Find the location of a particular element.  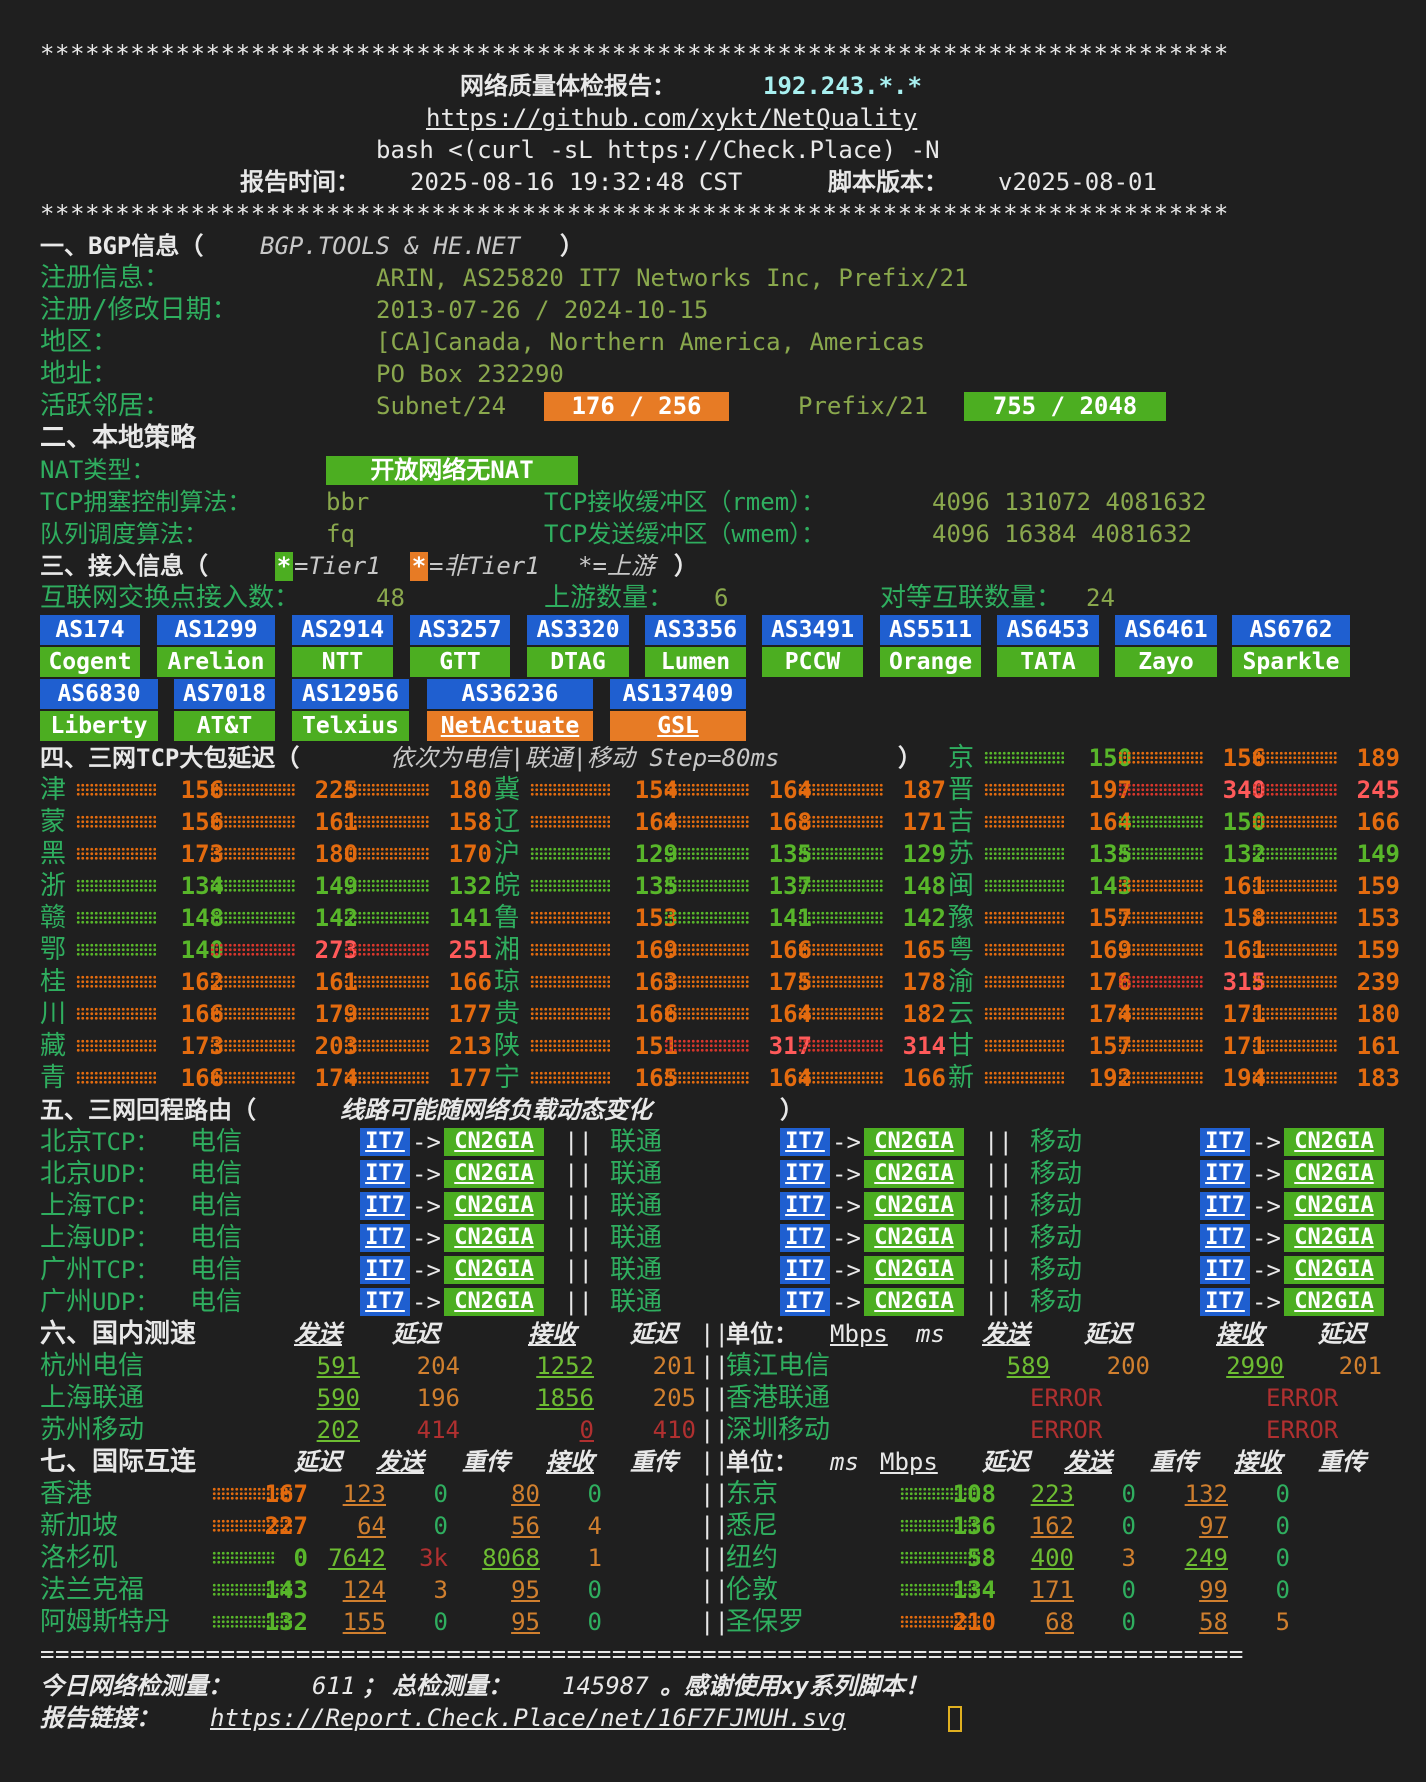

section-access-title: 三、接入信息（ is located at coordinates (124, 566).